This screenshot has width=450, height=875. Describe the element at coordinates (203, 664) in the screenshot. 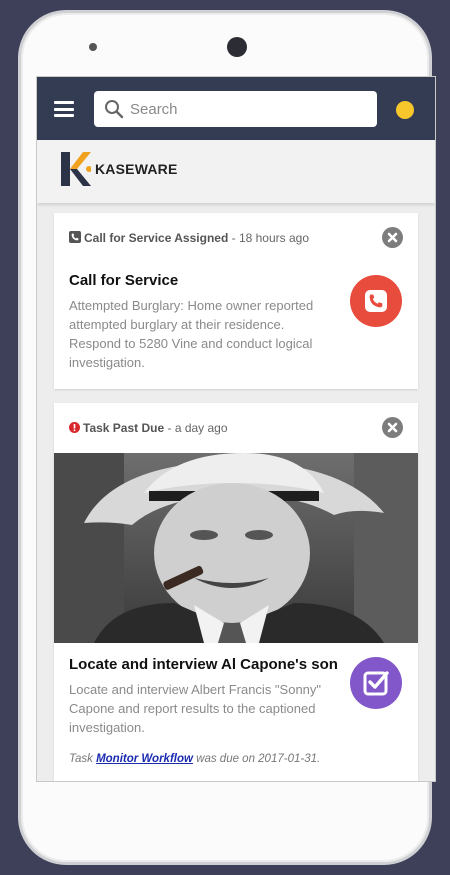

I see `card-title: Locate and interview Al Capone's son` at that location.